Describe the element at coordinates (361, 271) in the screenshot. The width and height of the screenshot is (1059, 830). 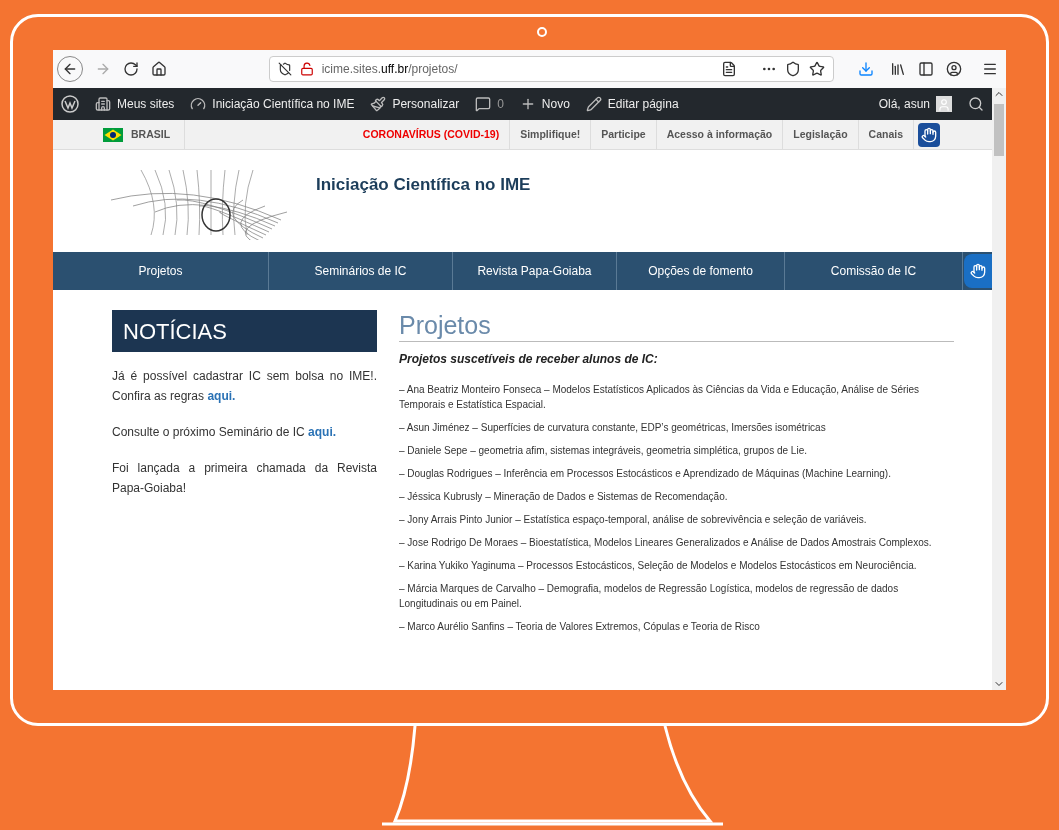
I see `nav-link: Seminários de IC` at that location.